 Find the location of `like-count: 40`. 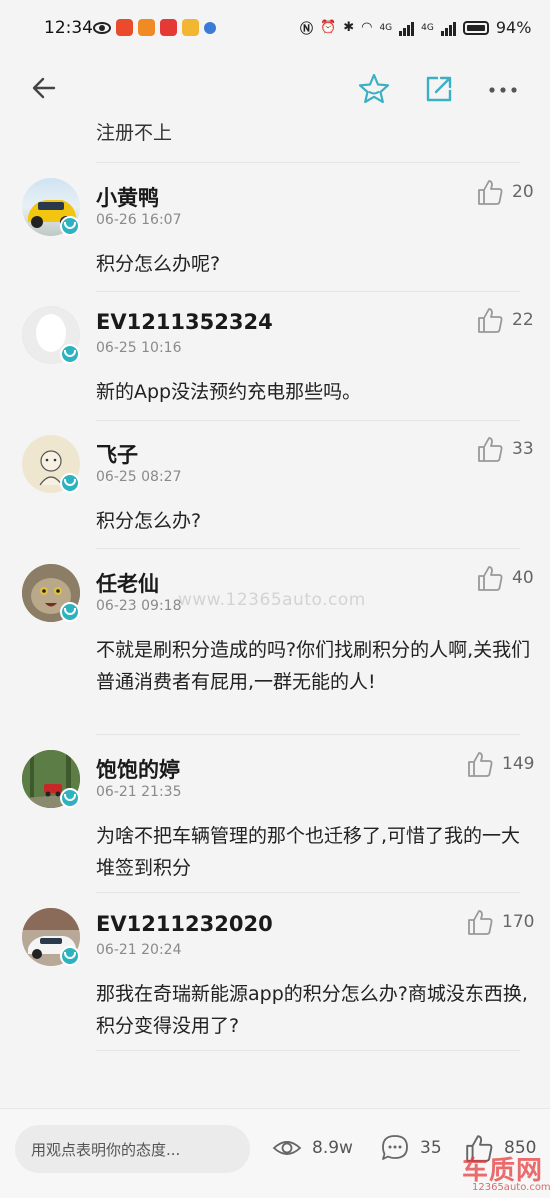

like-count: 40 is located at coordinates (523, 578).